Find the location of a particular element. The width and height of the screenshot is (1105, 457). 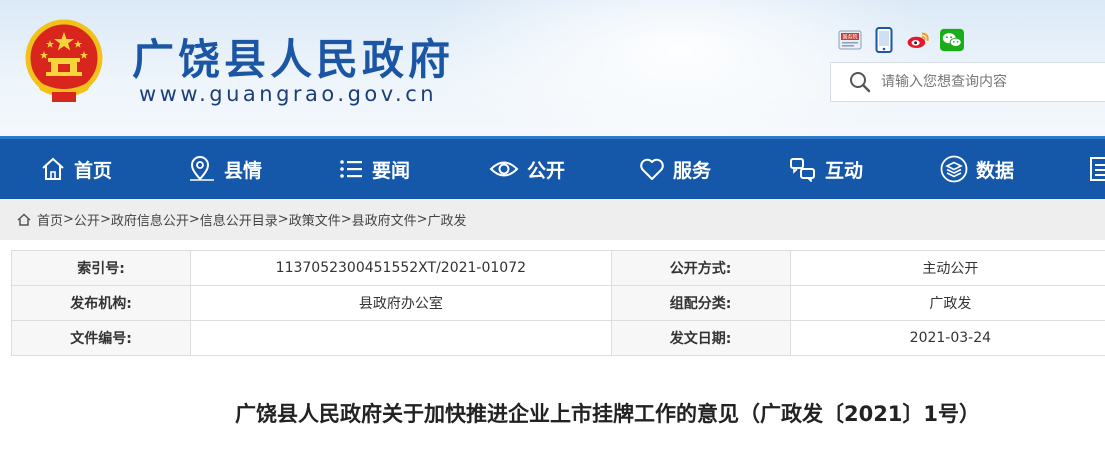

gov-service-badge: 国务院 is located at coordinates (849, 37).